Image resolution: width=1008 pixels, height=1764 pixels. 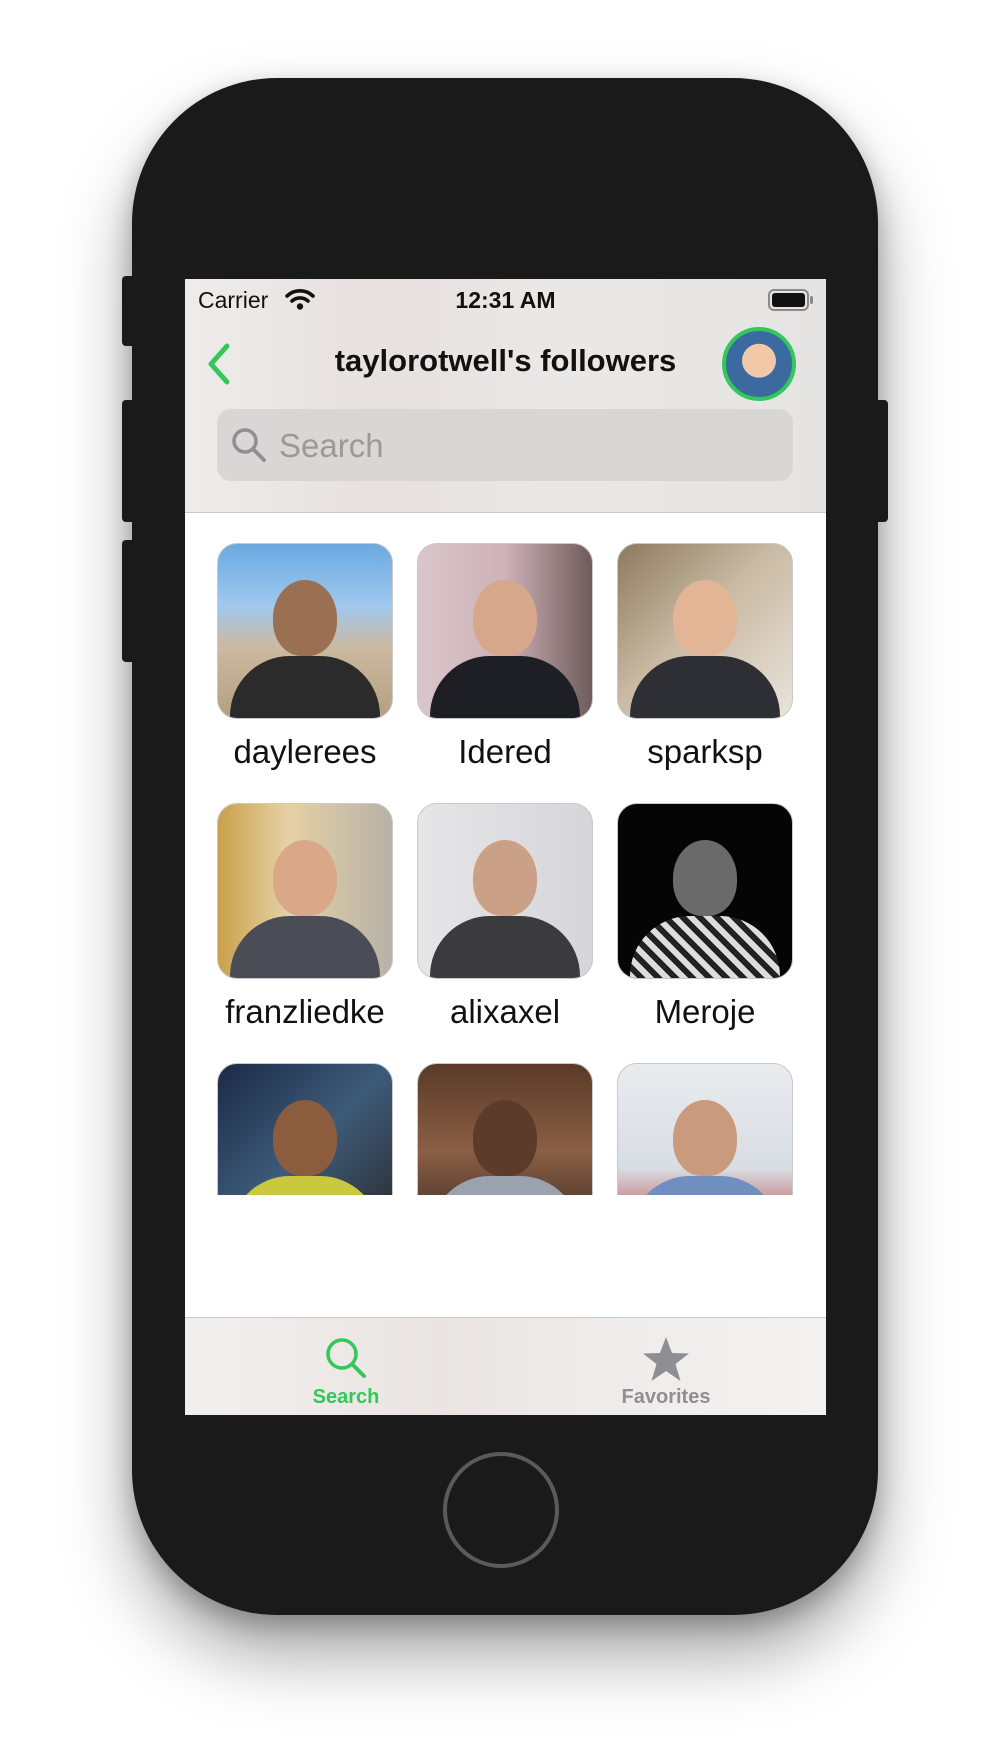 What do you see at coordinates (705, 751) in the screenshot?
I see `follower-username: sparksp` at bounding box center [705, 751].